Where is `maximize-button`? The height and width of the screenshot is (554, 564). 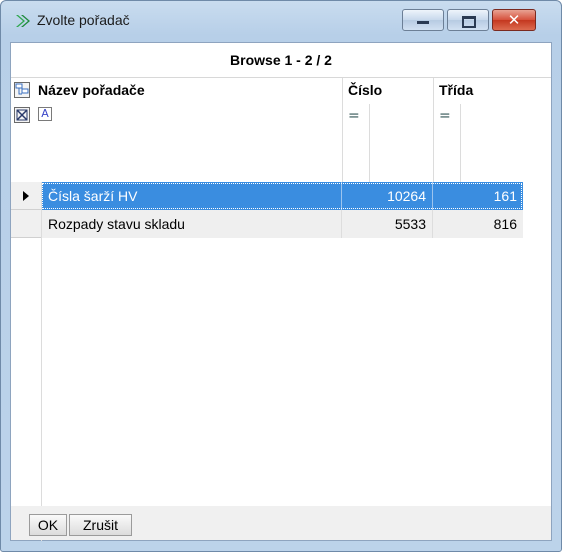
maximize-button is located at coordinates (468, 20).